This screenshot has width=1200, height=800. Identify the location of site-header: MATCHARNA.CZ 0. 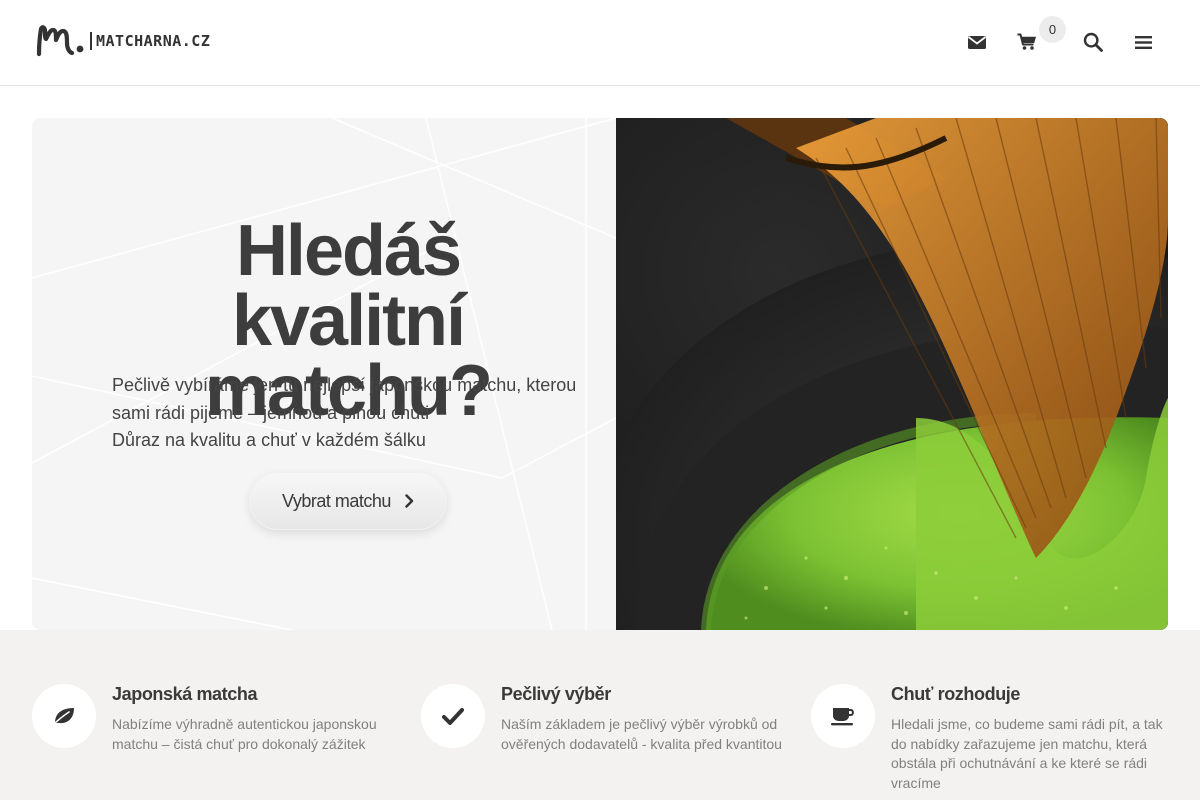
(600, 43).